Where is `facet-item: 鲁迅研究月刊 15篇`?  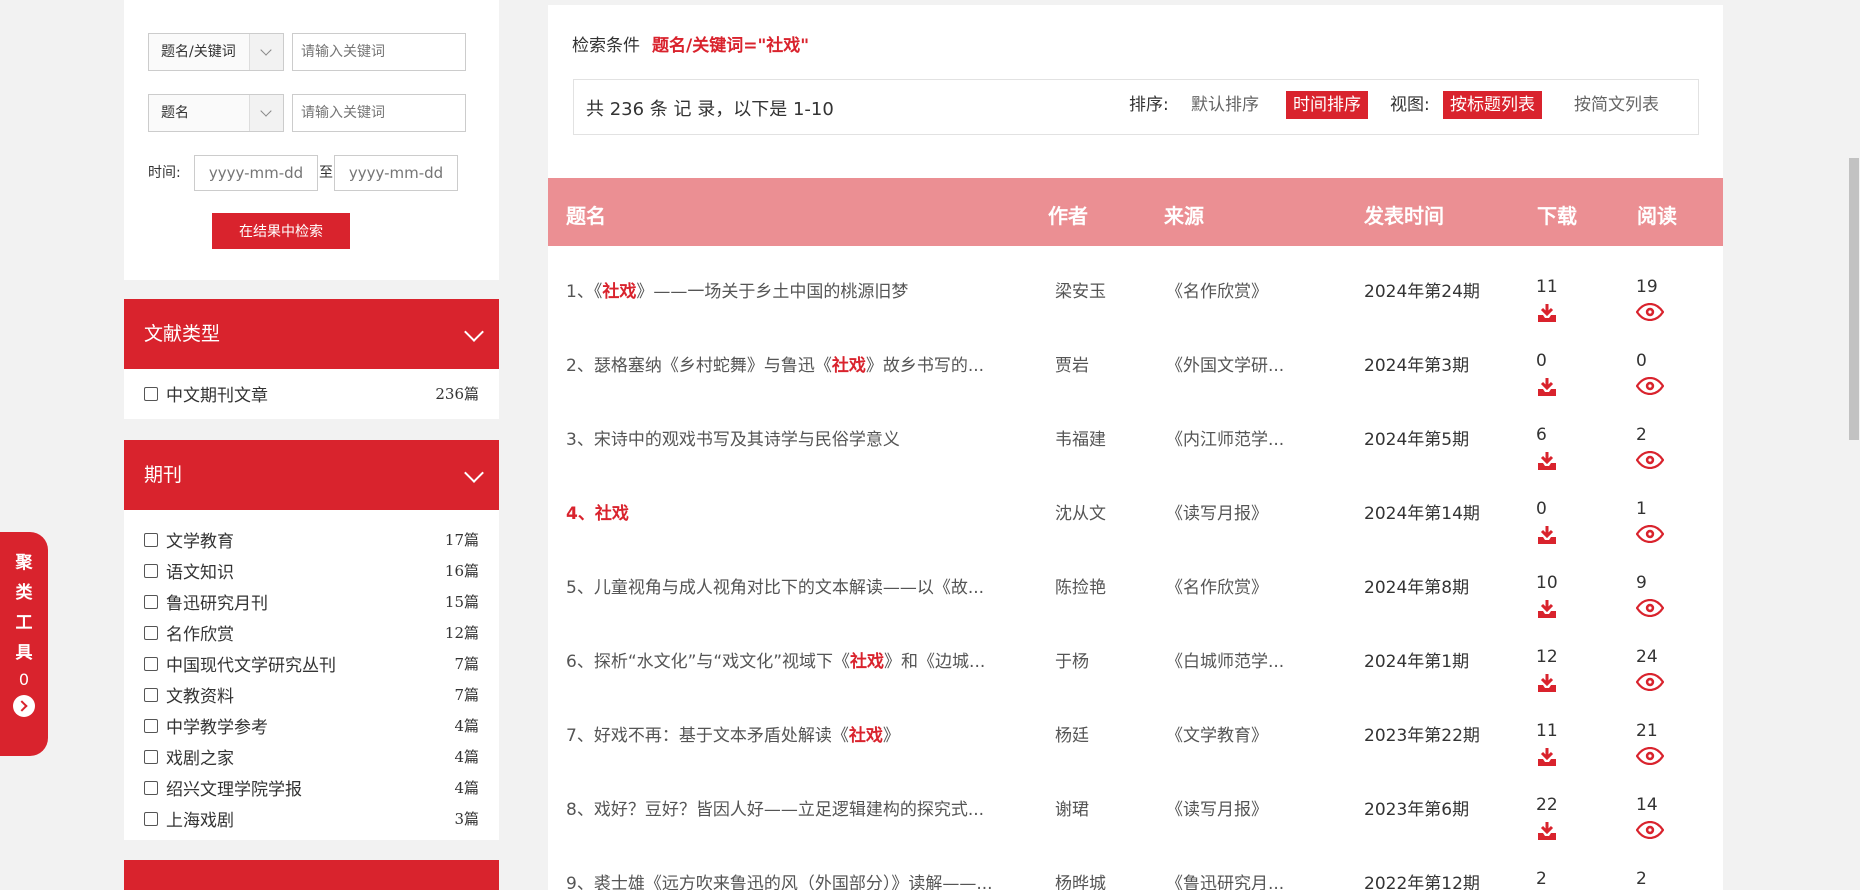 facet-item: 鲁迅研究月刊 15篇 is located at coordinates (311, 601).